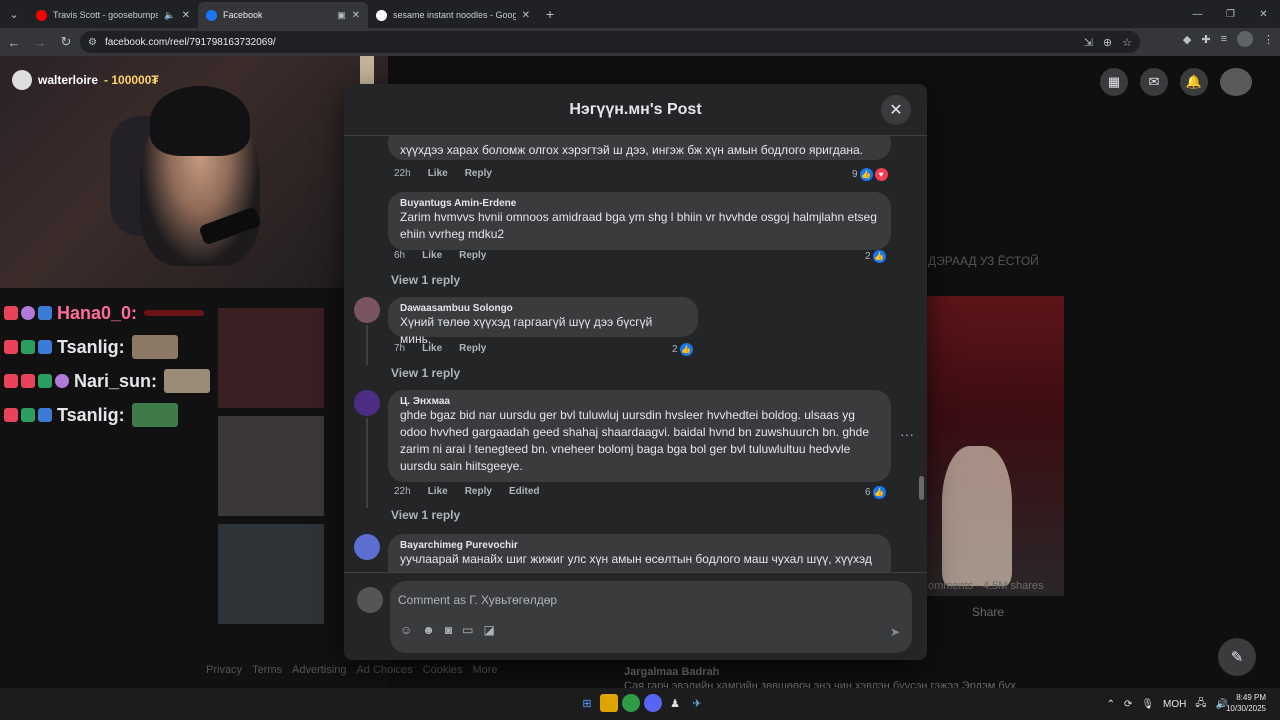 This screenshot has height=720, width=1280. Describe the element at coordinates (639, 203) in the screenshot. I see `comment-author: Buyantugs Amin-Erdene` at that location.